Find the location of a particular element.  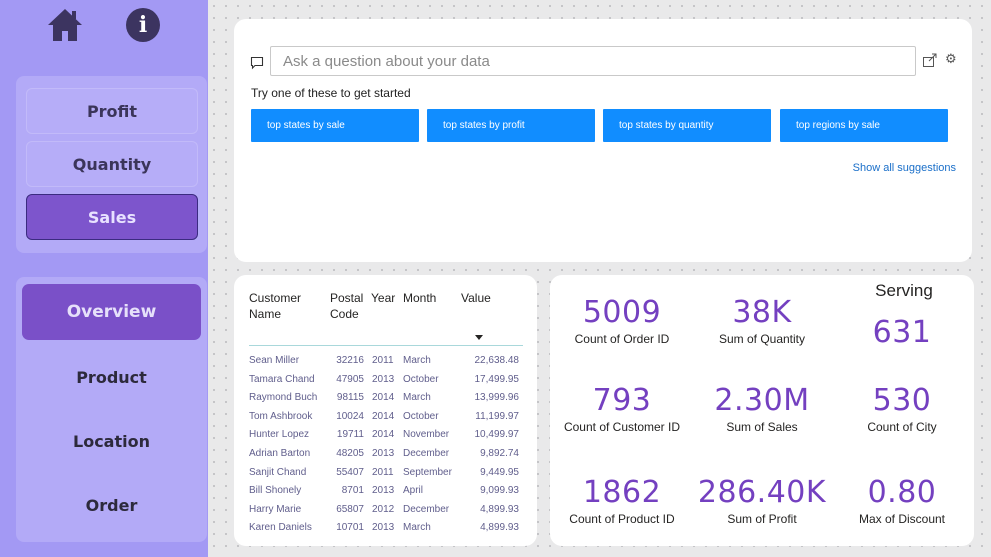

kpi-card: 5009 Count of Order ID is located at coordinates (622, 320).